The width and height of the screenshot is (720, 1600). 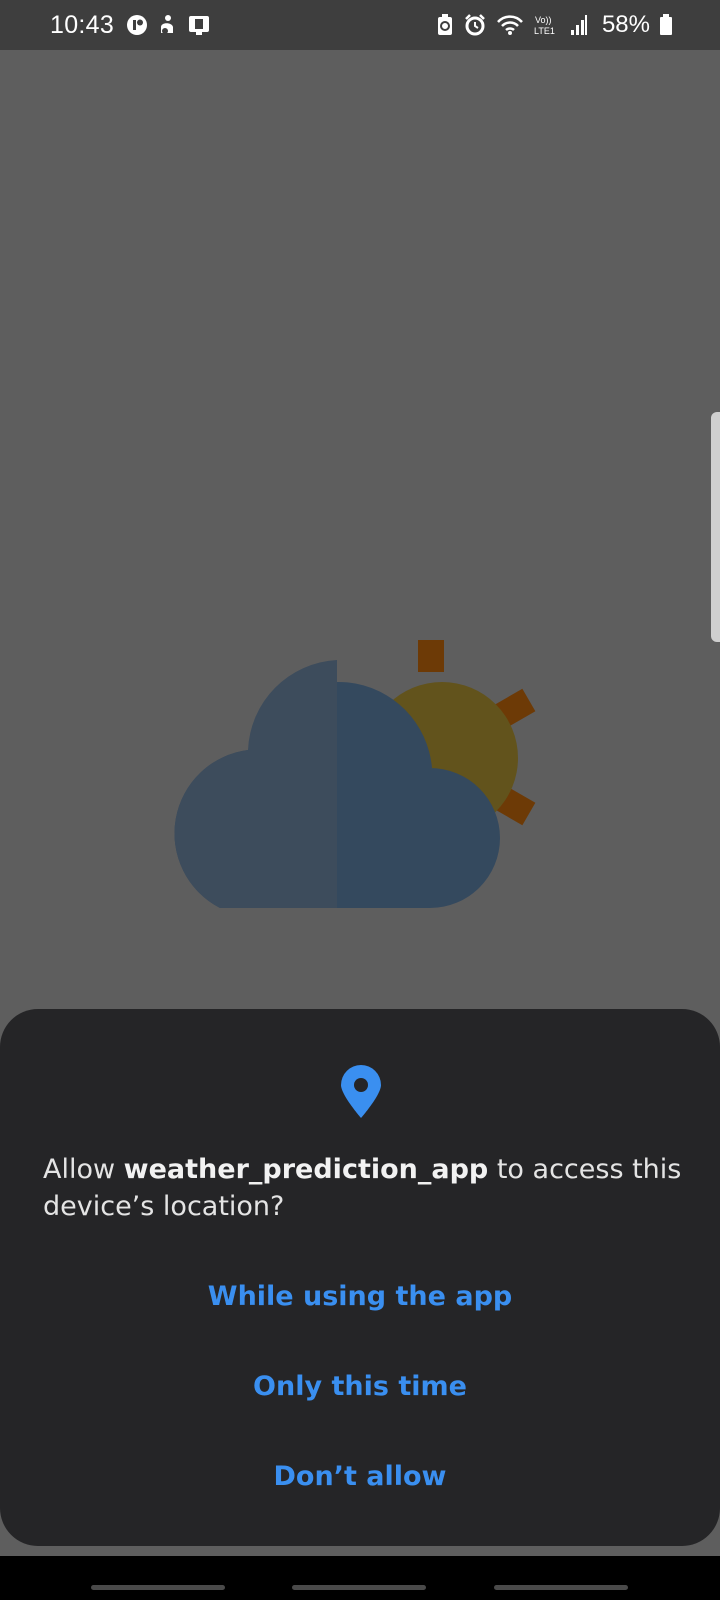 I want to click on battery-percent: 58%, so click(x=625, y=24).